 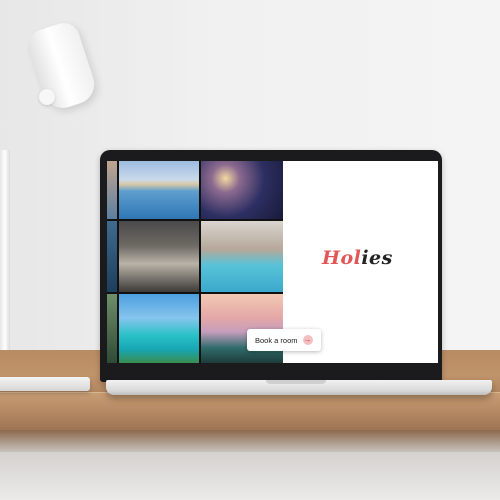 I want to click on arrow-right-icon: →, so click(x=307, y=340).